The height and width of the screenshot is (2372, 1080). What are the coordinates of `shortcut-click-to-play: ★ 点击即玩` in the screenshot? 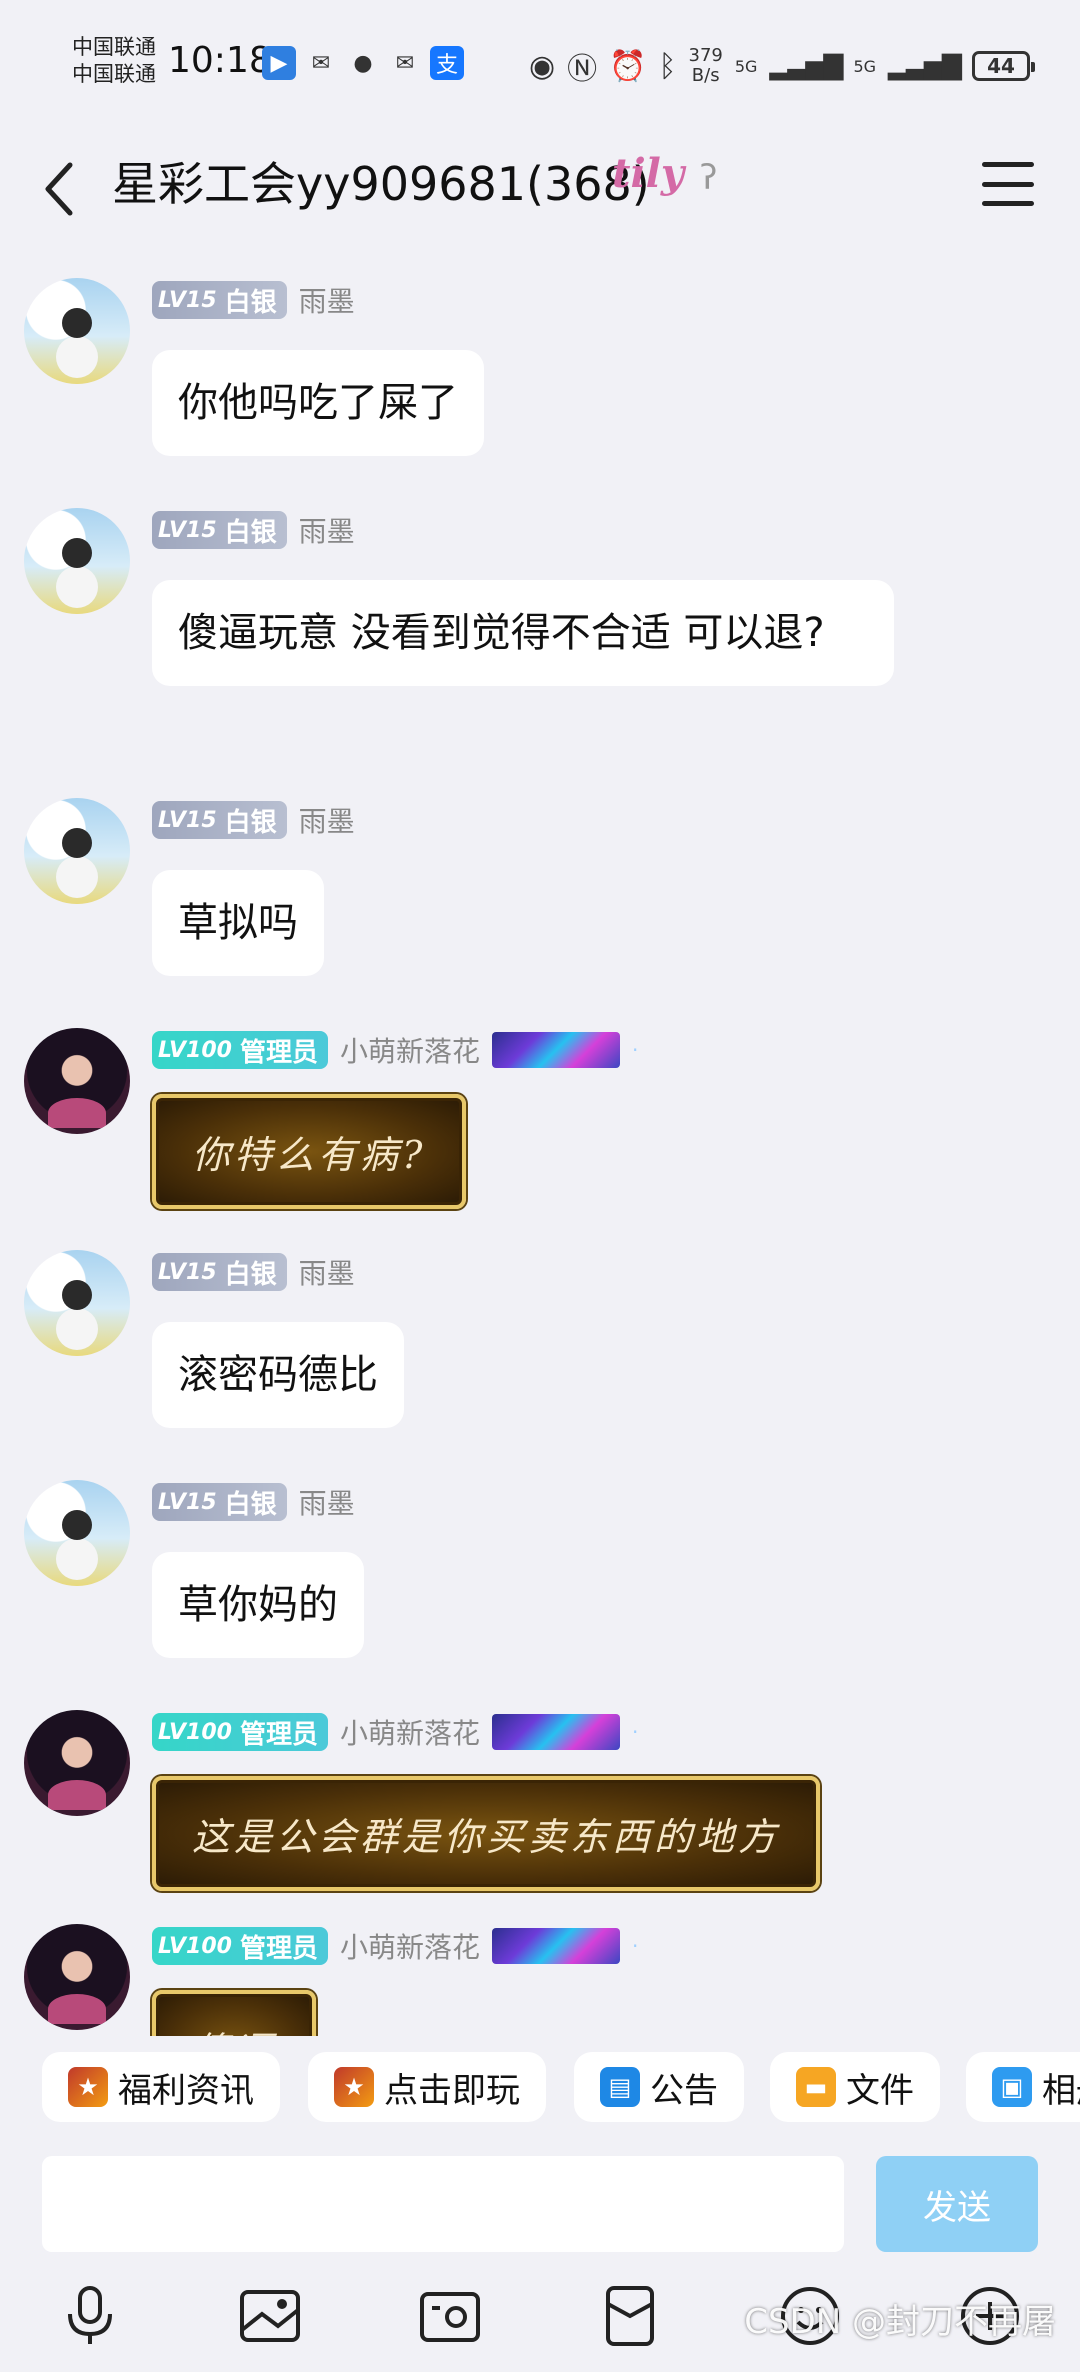 It's located at (427, 2087).